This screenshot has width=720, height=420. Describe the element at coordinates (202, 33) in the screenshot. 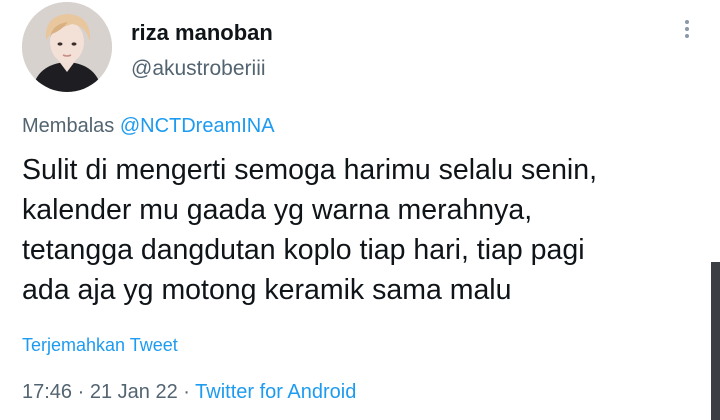

I see `display-name: riza manoban` at that location.